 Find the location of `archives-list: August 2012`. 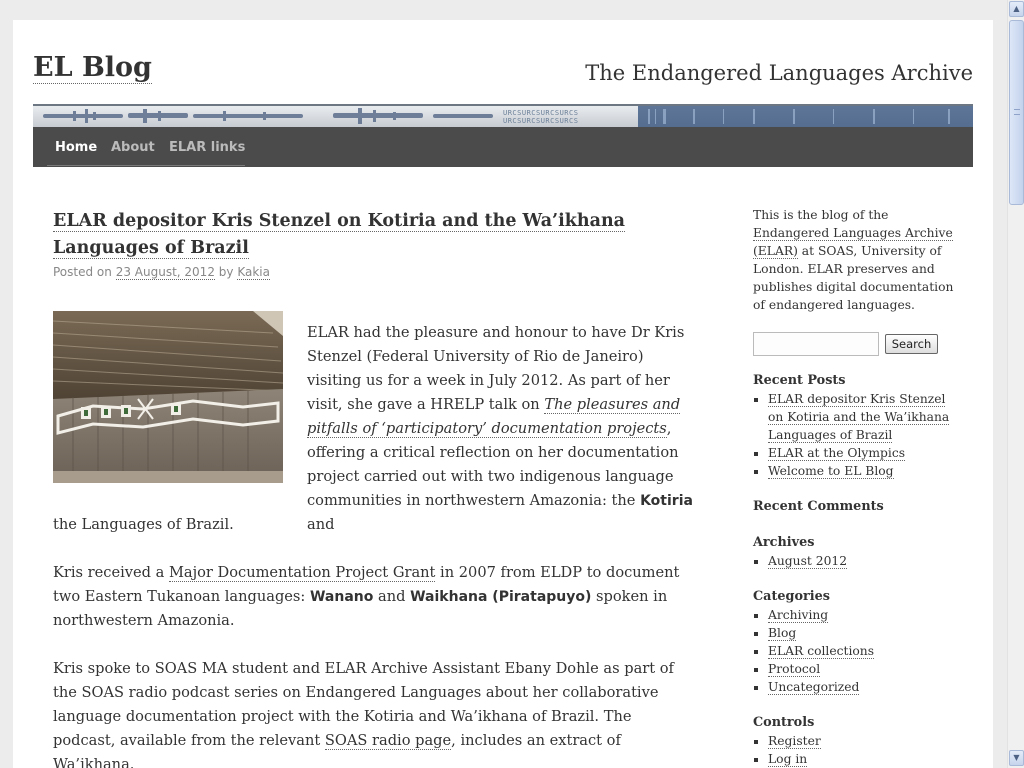

archives-list: August 2012 is located at coordinates (865, 561).